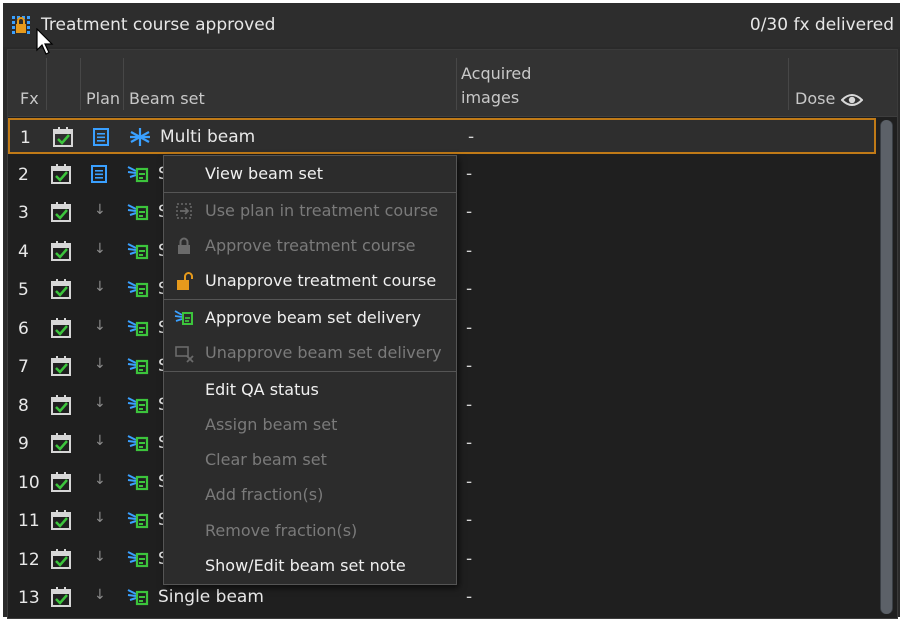 This screenshot has width=903, height=620. What do you see at coordinates (313, 317) in the screenshot?
I see `menu-item-label: Approve beam set delivery` at bounding box center [313, 317].